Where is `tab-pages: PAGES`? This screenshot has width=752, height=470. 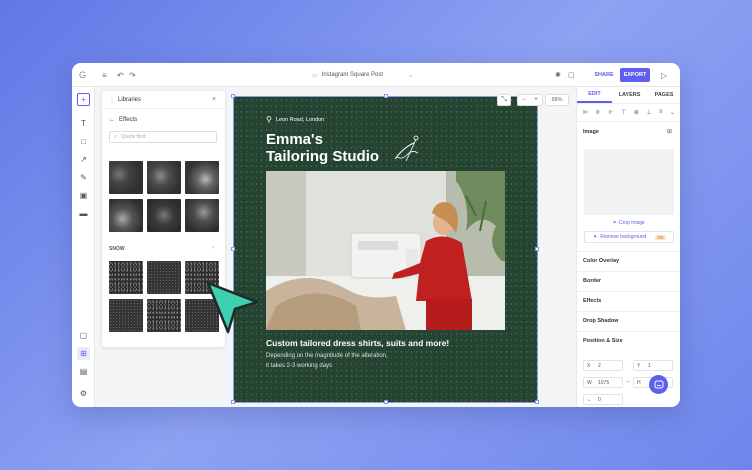
tab-pages: PAGES is located at coordinates (663, 95).